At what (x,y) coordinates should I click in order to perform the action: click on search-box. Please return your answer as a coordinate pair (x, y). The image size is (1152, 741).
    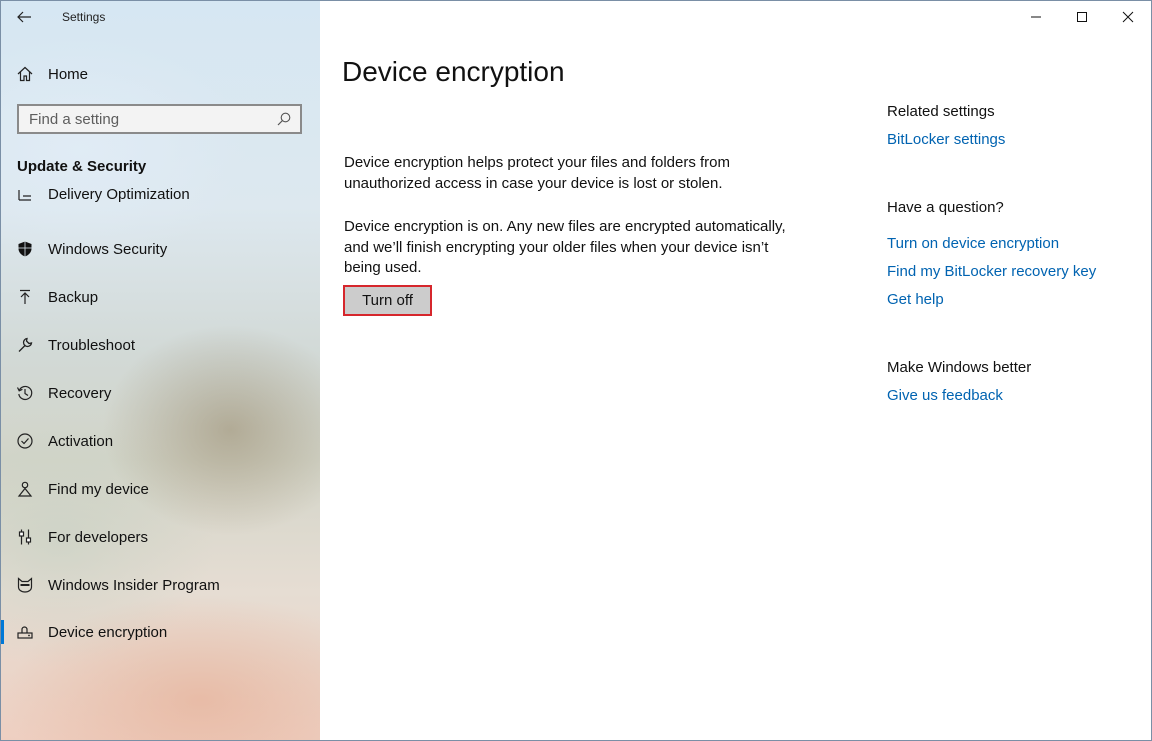
    Looking at the image, I should click on (159, 119).